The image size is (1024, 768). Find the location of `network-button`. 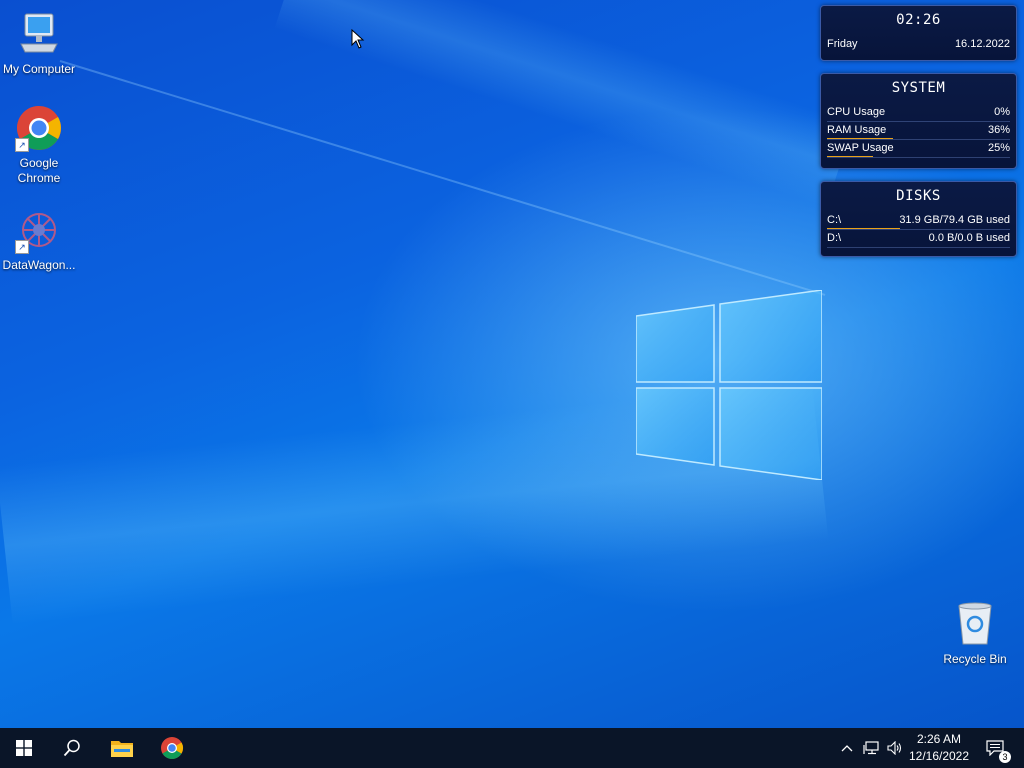

network-button is located at coordinates (871, 748).